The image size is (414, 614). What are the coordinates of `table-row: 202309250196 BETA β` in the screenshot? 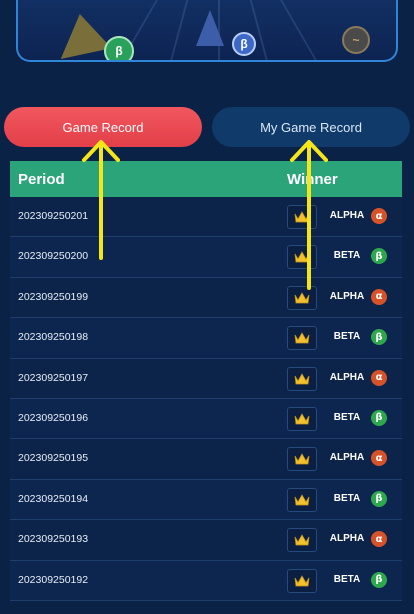 It's located at (206, 419).